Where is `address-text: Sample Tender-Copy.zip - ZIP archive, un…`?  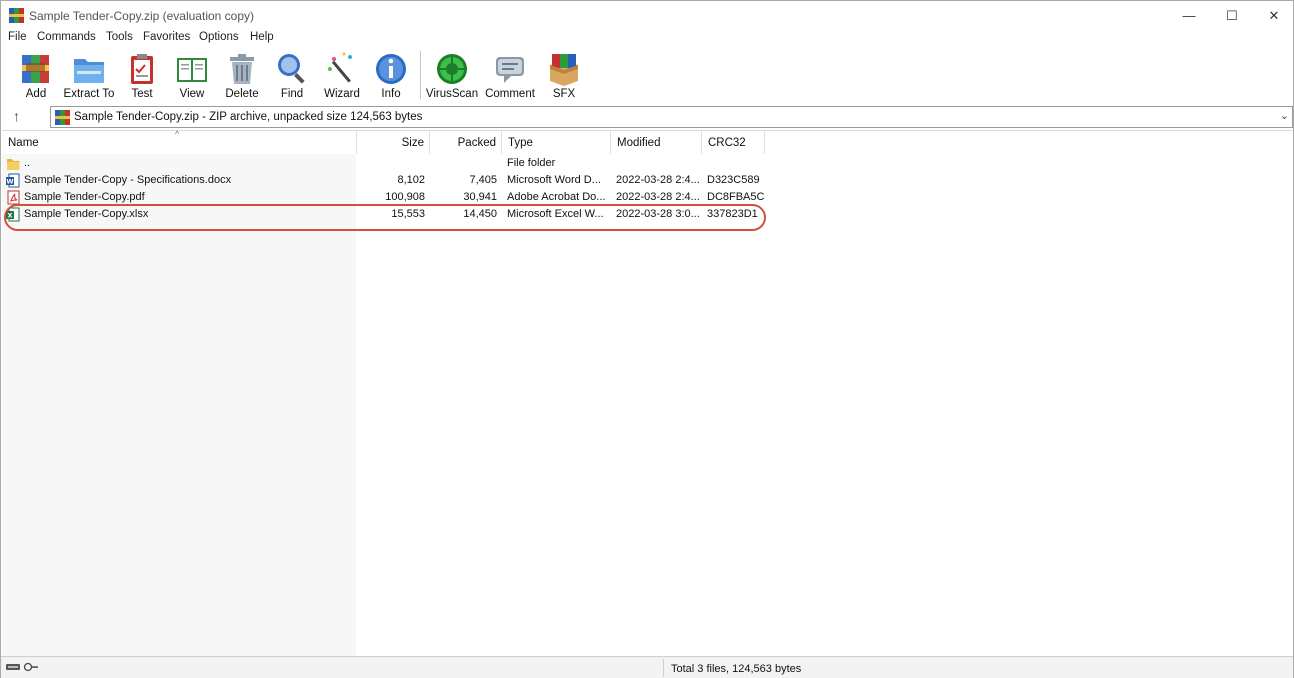 address-text: Sample Tender-Copy.zip - ZIP archive, un… is located at coordinates (248, 117).